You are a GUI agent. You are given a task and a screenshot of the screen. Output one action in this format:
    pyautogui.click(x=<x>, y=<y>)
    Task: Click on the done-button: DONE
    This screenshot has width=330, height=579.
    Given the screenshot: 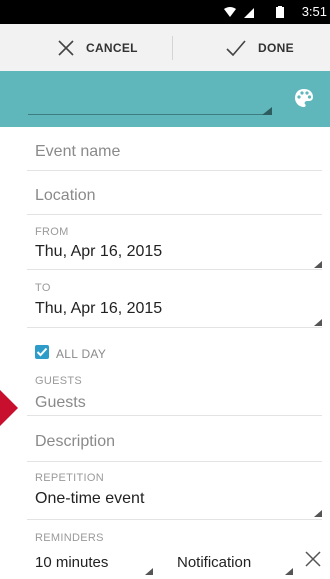 What is the action you would take?
    pyautogui.click(x=260, y=47)
    